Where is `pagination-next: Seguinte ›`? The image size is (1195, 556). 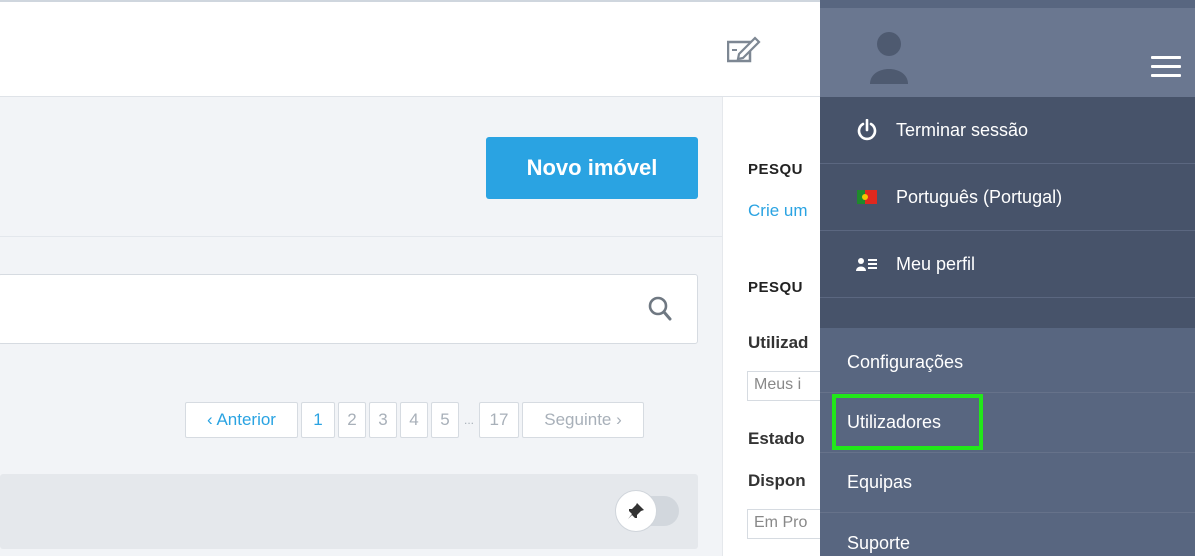 pagination-next: Seguinte › is located at coordinates (583, 420).